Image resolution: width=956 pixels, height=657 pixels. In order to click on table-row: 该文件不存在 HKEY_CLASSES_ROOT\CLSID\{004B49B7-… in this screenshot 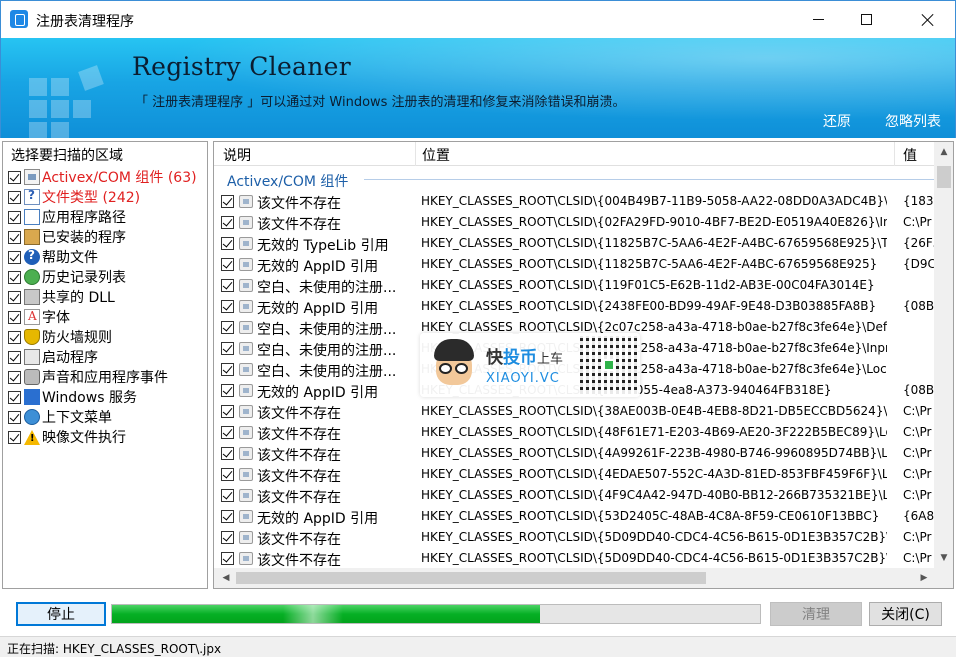, I will do `click(574, 201)`.